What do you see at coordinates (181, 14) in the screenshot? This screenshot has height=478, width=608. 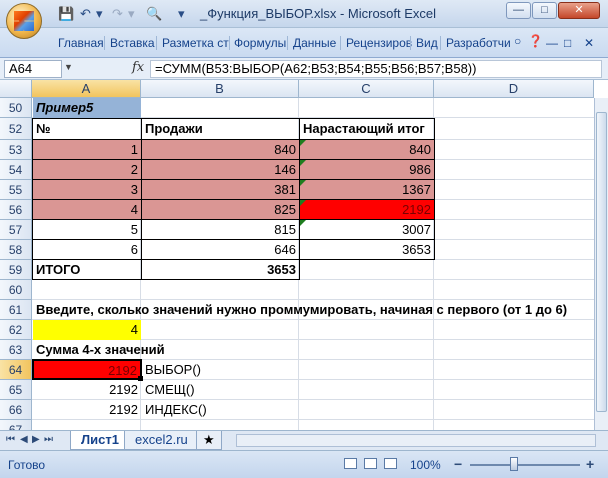 I see `customize-toolbar-icon: ▾` at bounding box center [181, 14].